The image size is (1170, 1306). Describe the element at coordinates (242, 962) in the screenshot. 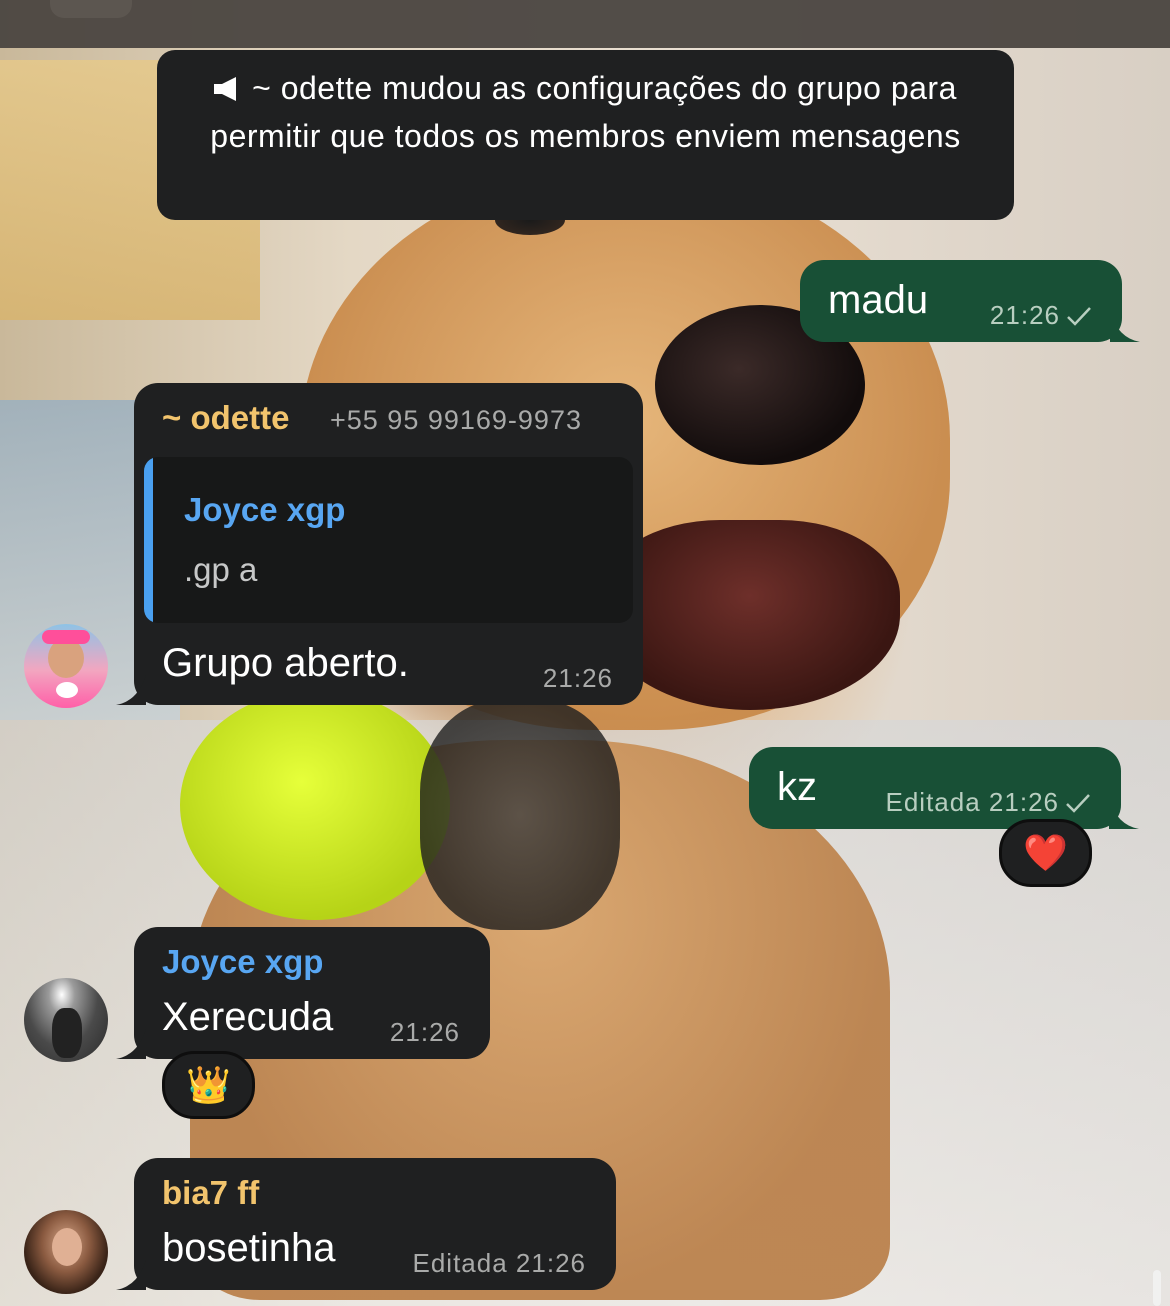

I see `sender-name: Joyce xgp` at that location.